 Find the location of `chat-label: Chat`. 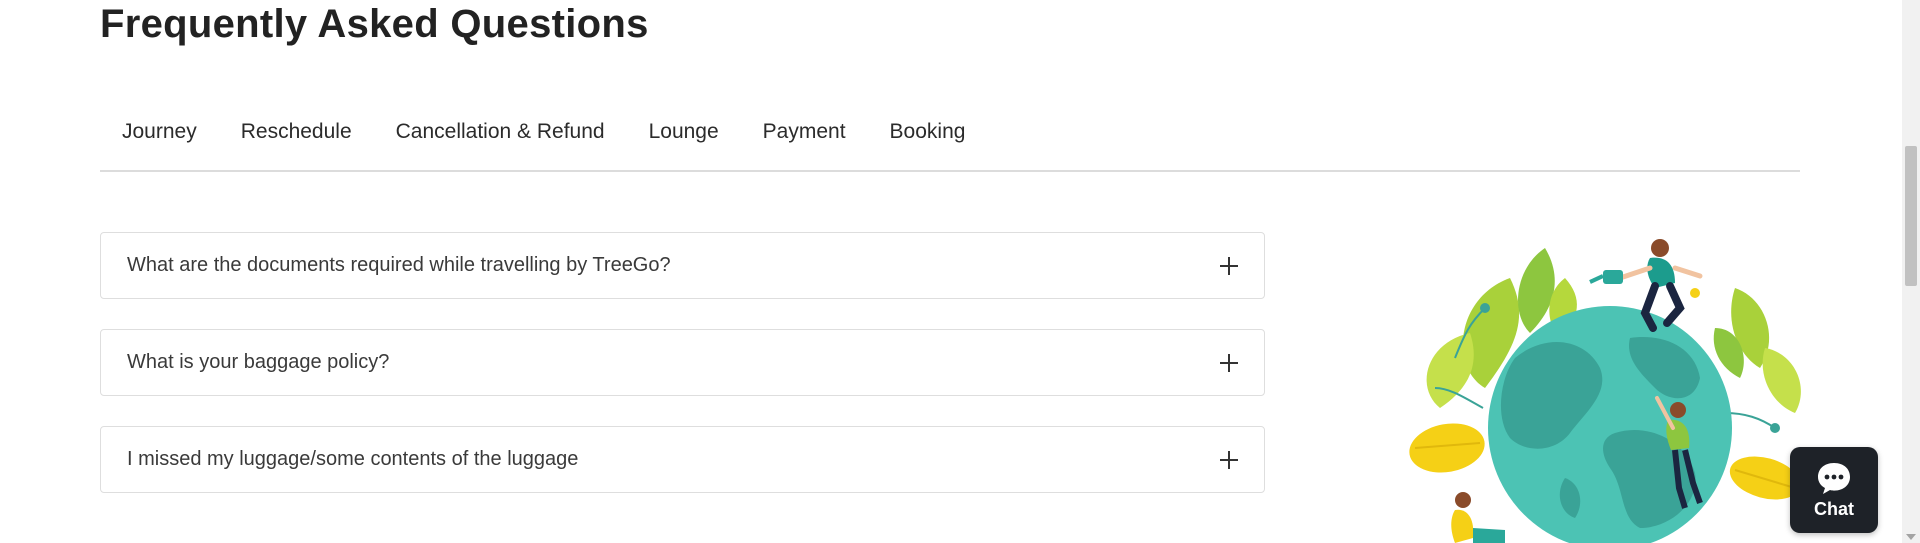

chat-label: Chat is located at coordinates (1834, 508).